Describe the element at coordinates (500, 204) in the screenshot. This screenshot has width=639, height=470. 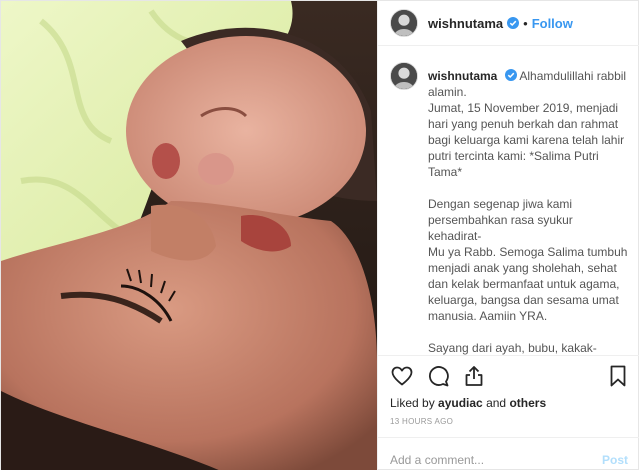
I see `caption-line: Dengan segenap jiwa kami` at that location.